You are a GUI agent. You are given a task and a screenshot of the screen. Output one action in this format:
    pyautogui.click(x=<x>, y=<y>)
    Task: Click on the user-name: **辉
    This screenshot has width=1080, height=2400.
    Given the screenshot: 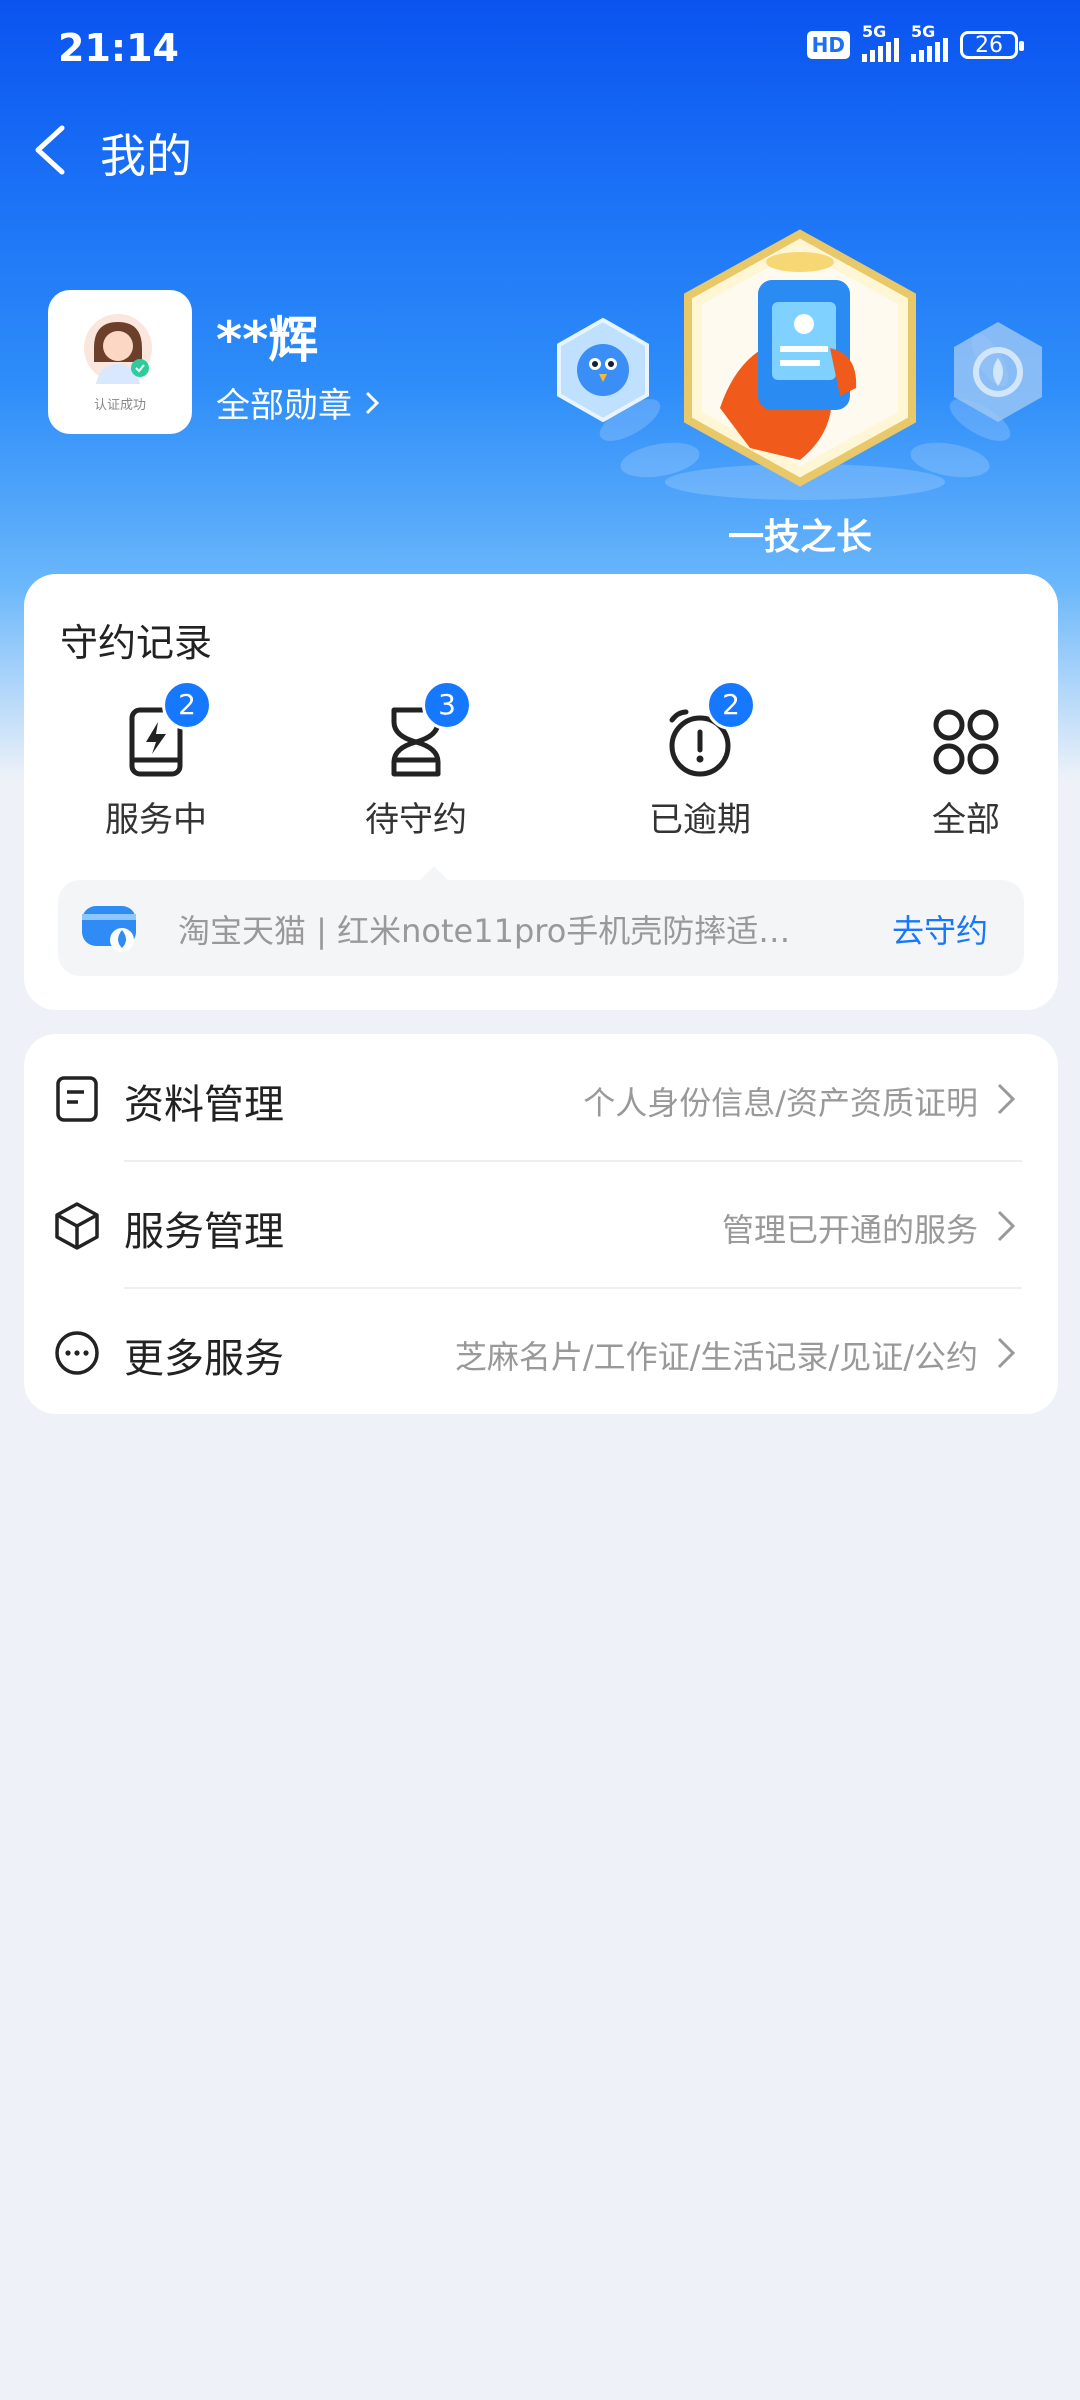 What is the action you would take?
    pyautogui.click(x=267, y=340)
    